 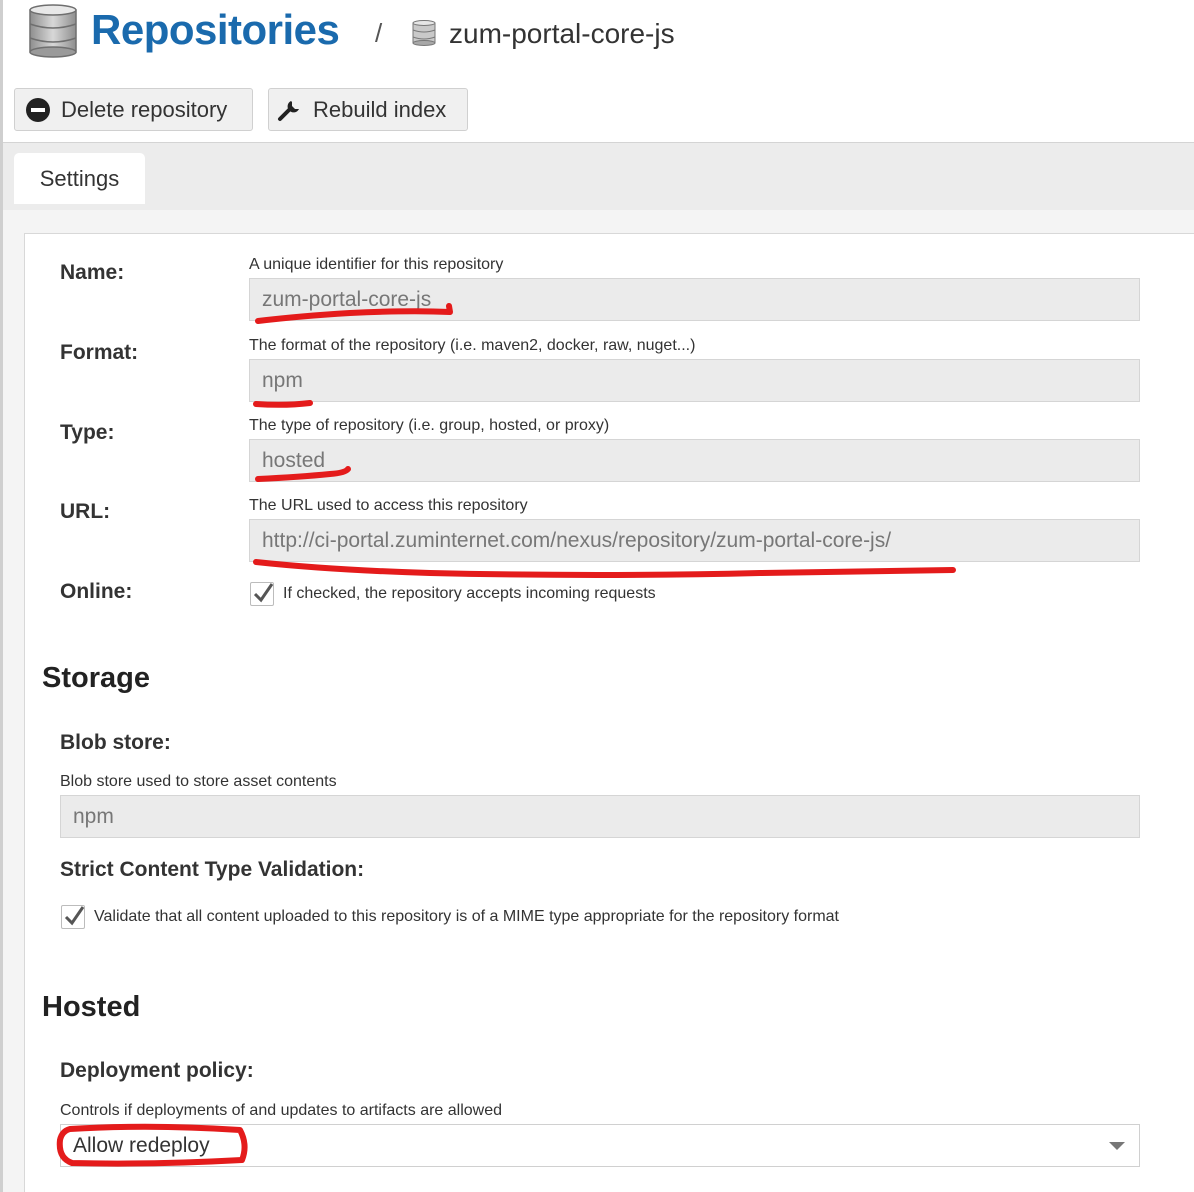 I want to click on wrench-icon, so click(x=288, y=110).